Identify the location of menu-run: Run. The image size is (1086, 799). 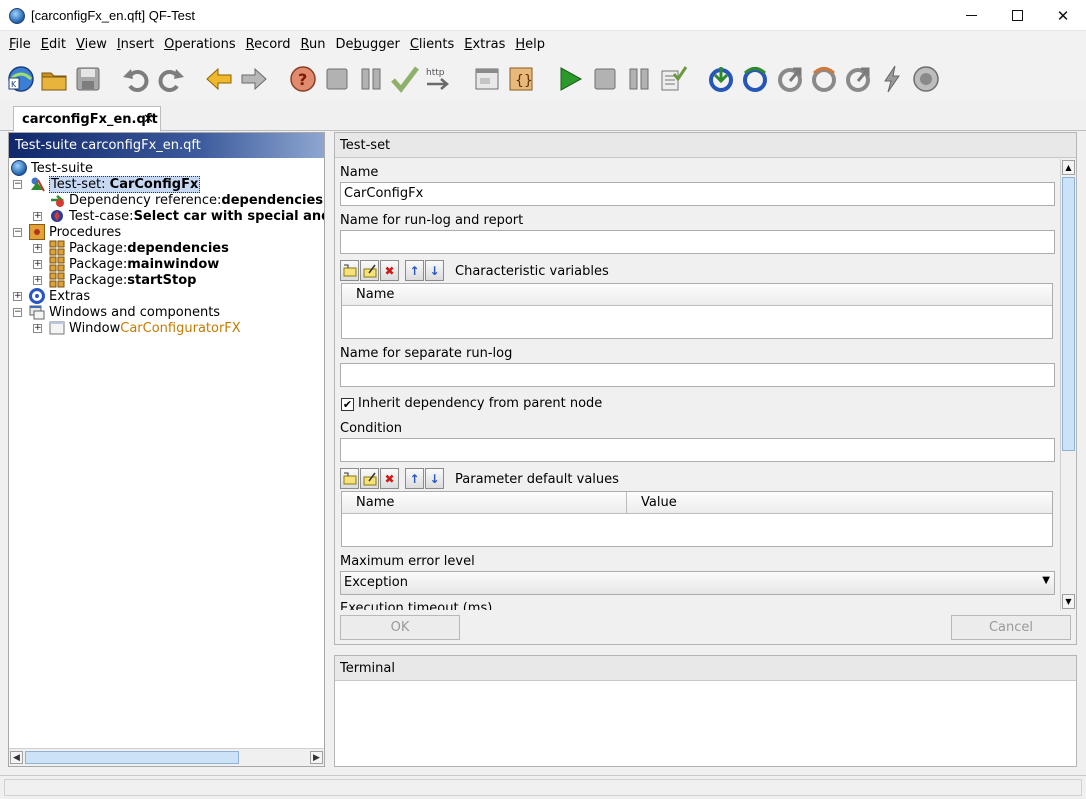
(313, 45).